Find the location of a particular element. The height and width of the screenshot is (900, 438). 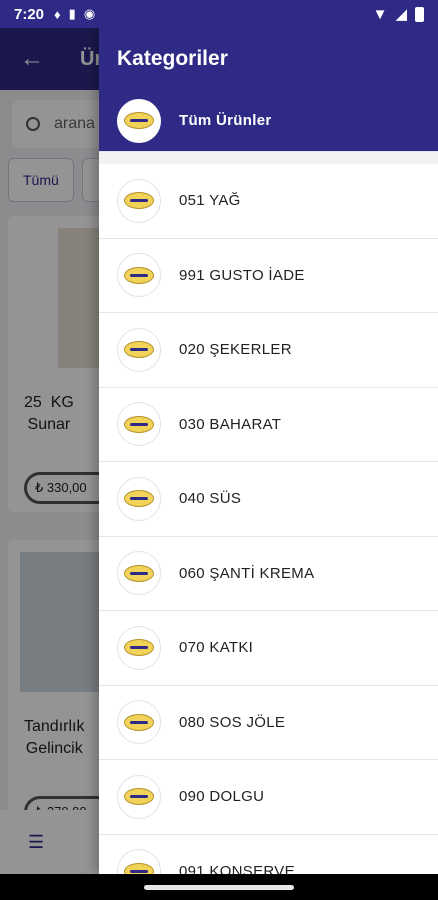

category-item: 040 SÜS is located at coordinates (268, 499).